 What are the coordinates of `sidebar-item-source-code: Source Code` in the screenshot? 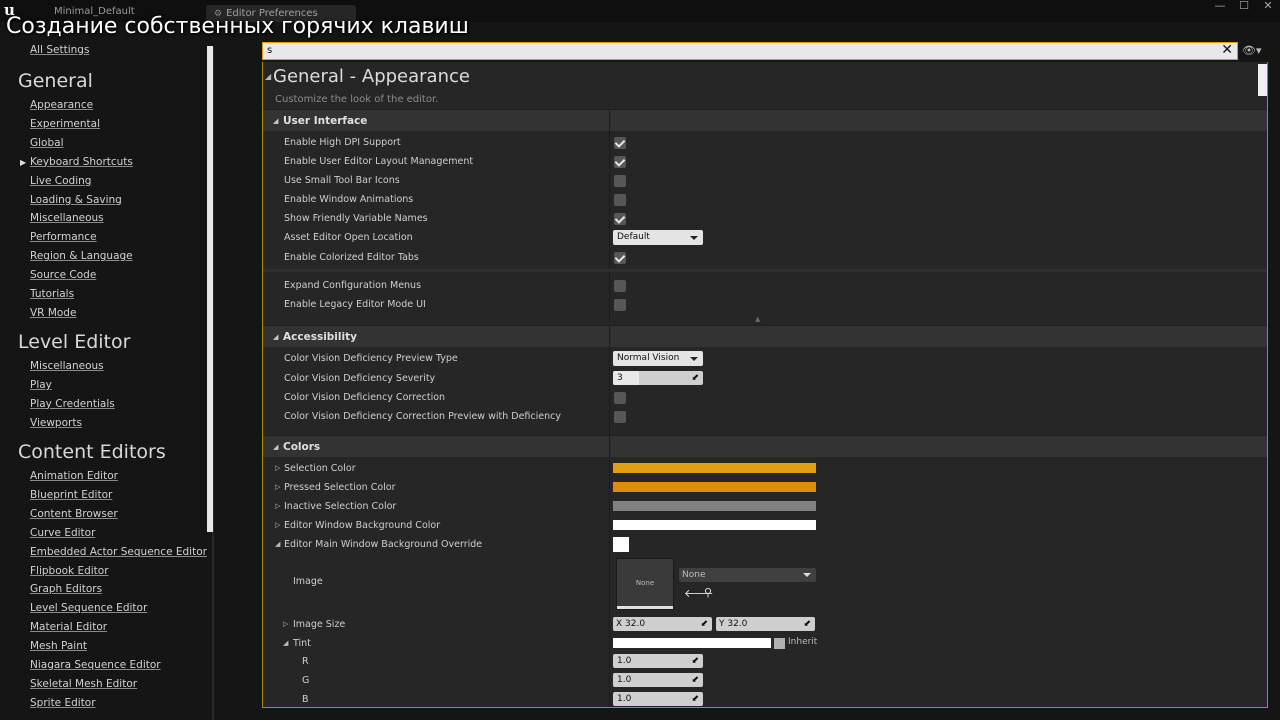 It's located at (63, 275).